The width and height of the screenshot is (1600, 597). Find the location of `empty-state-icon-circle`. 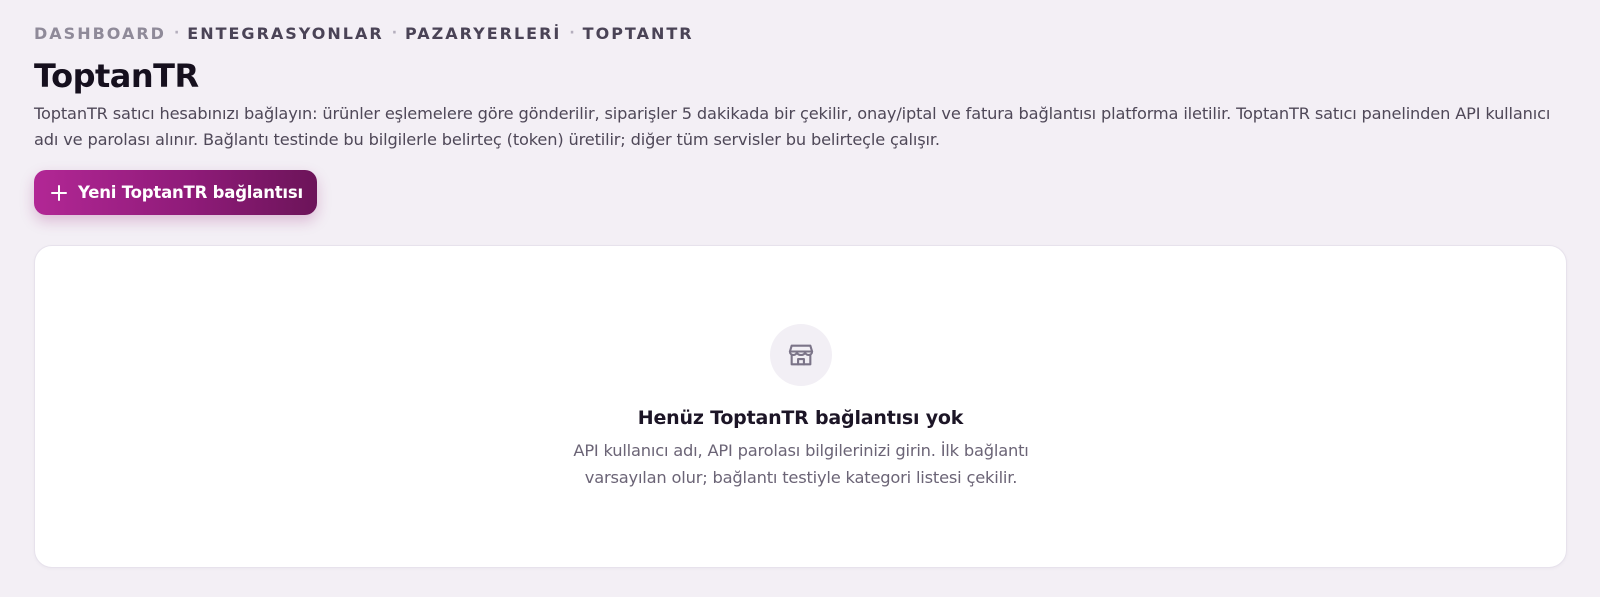

empty-state-icon-circle is located at coordinates (801, 355).